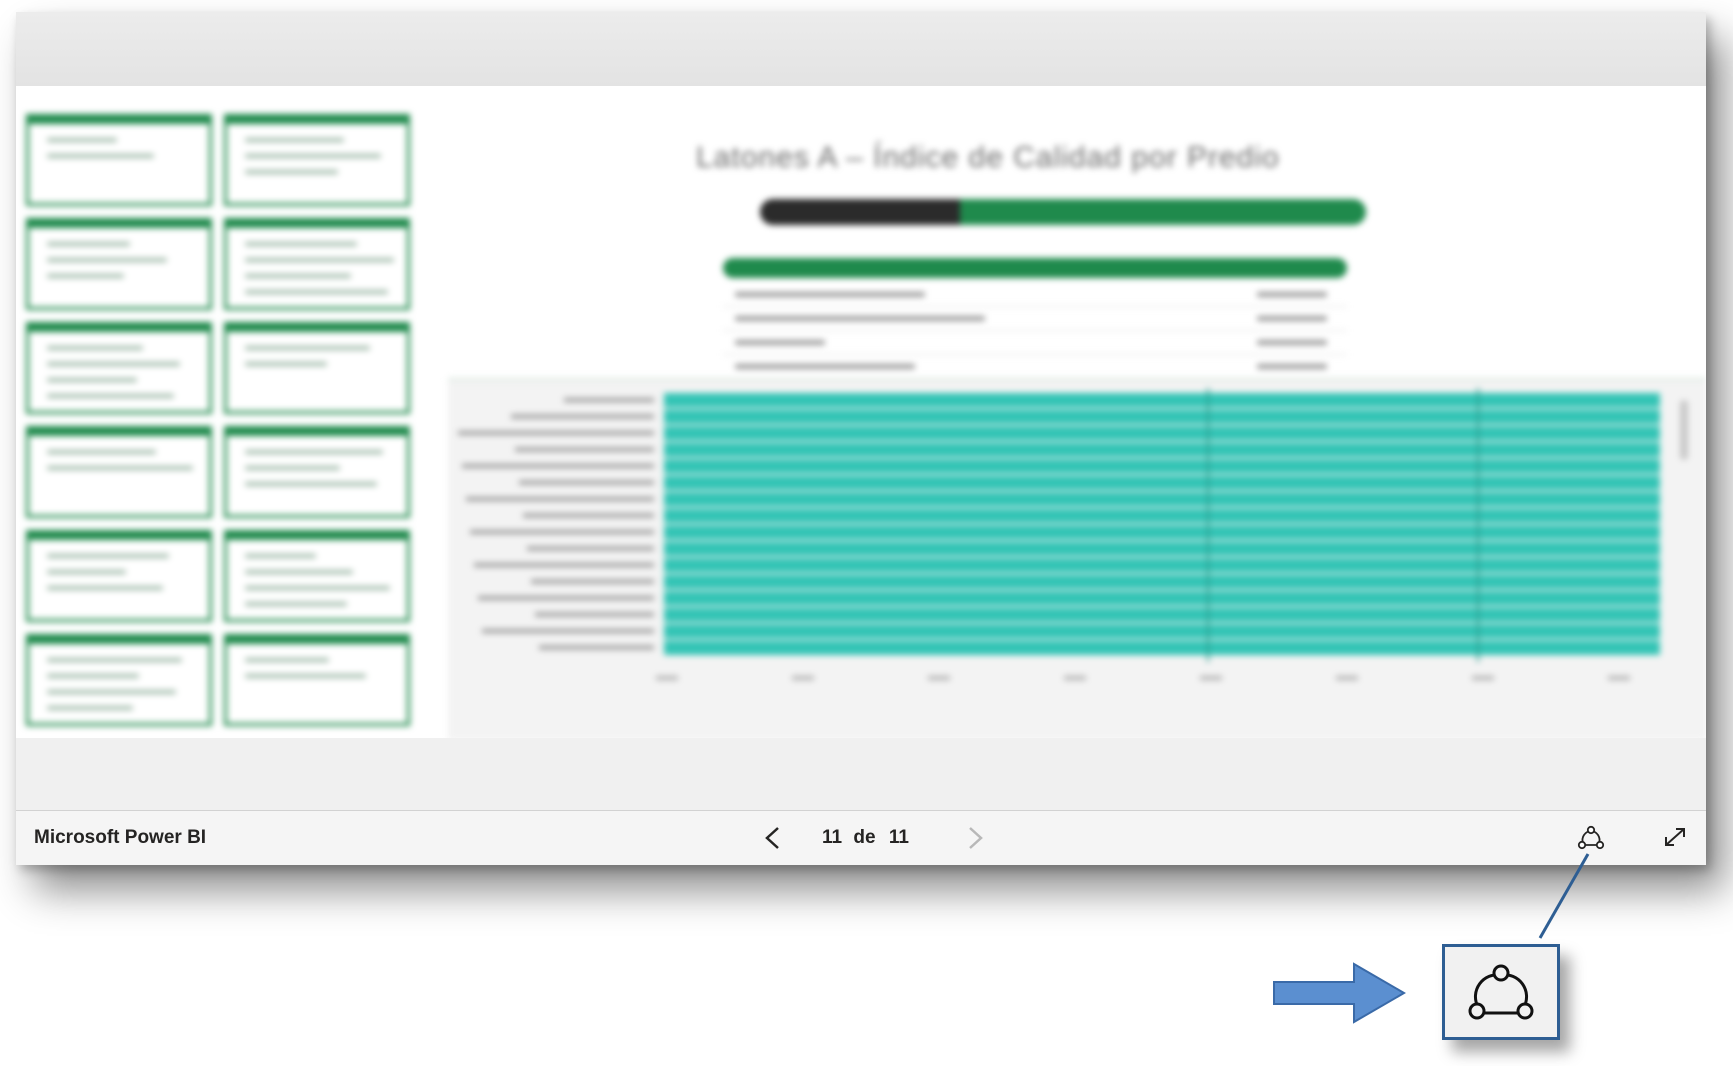  Describe the element at coordinates (975, 838) in the screenshot. I see `chevron-right-icon` at that location.